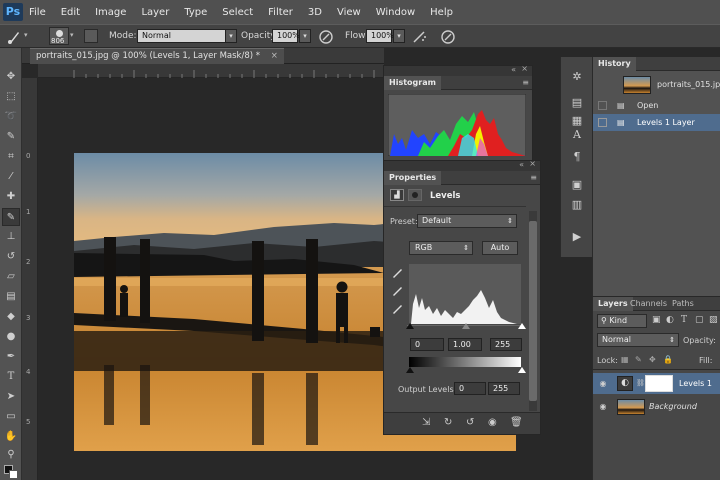 The image size is (720, 480). Describe the element at coordinates (397, 308) in the screenshot. I see `white-point-eyedropper-icon` at that location.